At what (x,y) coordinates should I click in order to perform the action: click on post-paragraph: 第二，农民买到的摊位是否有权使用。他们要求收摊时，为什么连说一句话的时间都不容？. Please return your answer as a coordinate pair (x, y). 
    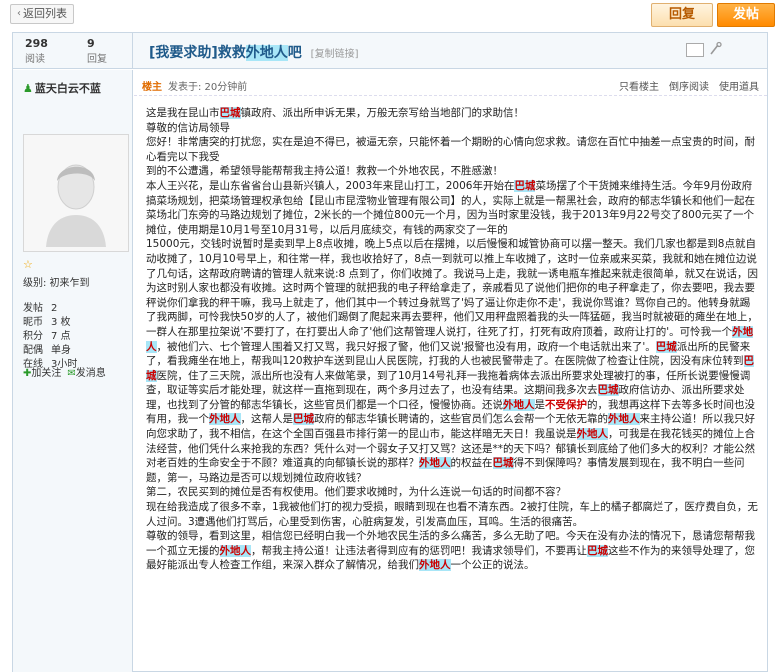
    Looking at the image, I should click on (453, 492).